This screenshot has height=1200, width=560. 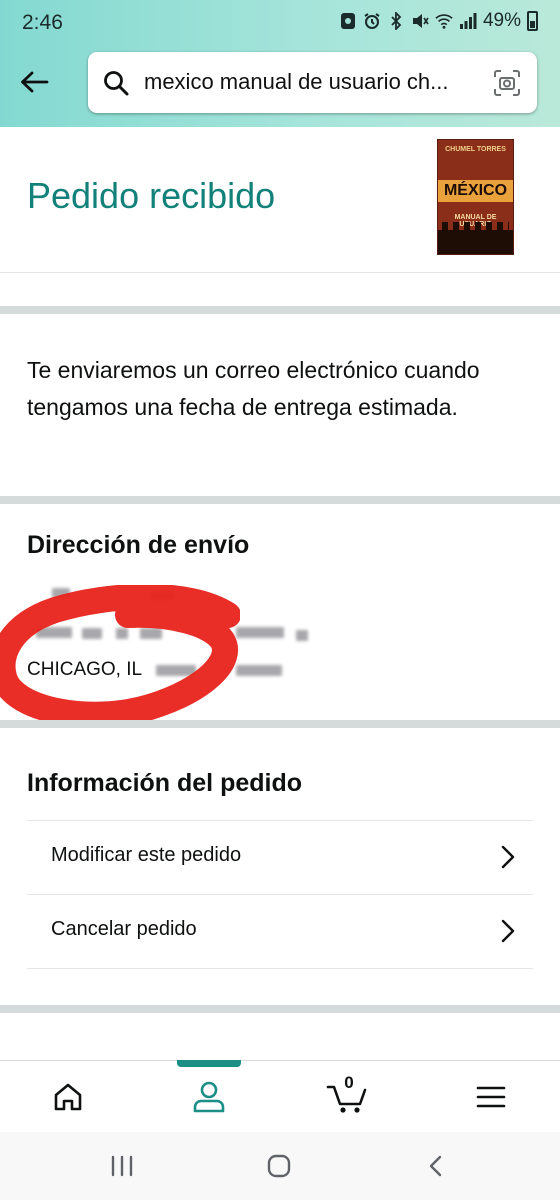 I want to click on cancel-order-label: Cancelar pedido, so click(x=124, y=929).